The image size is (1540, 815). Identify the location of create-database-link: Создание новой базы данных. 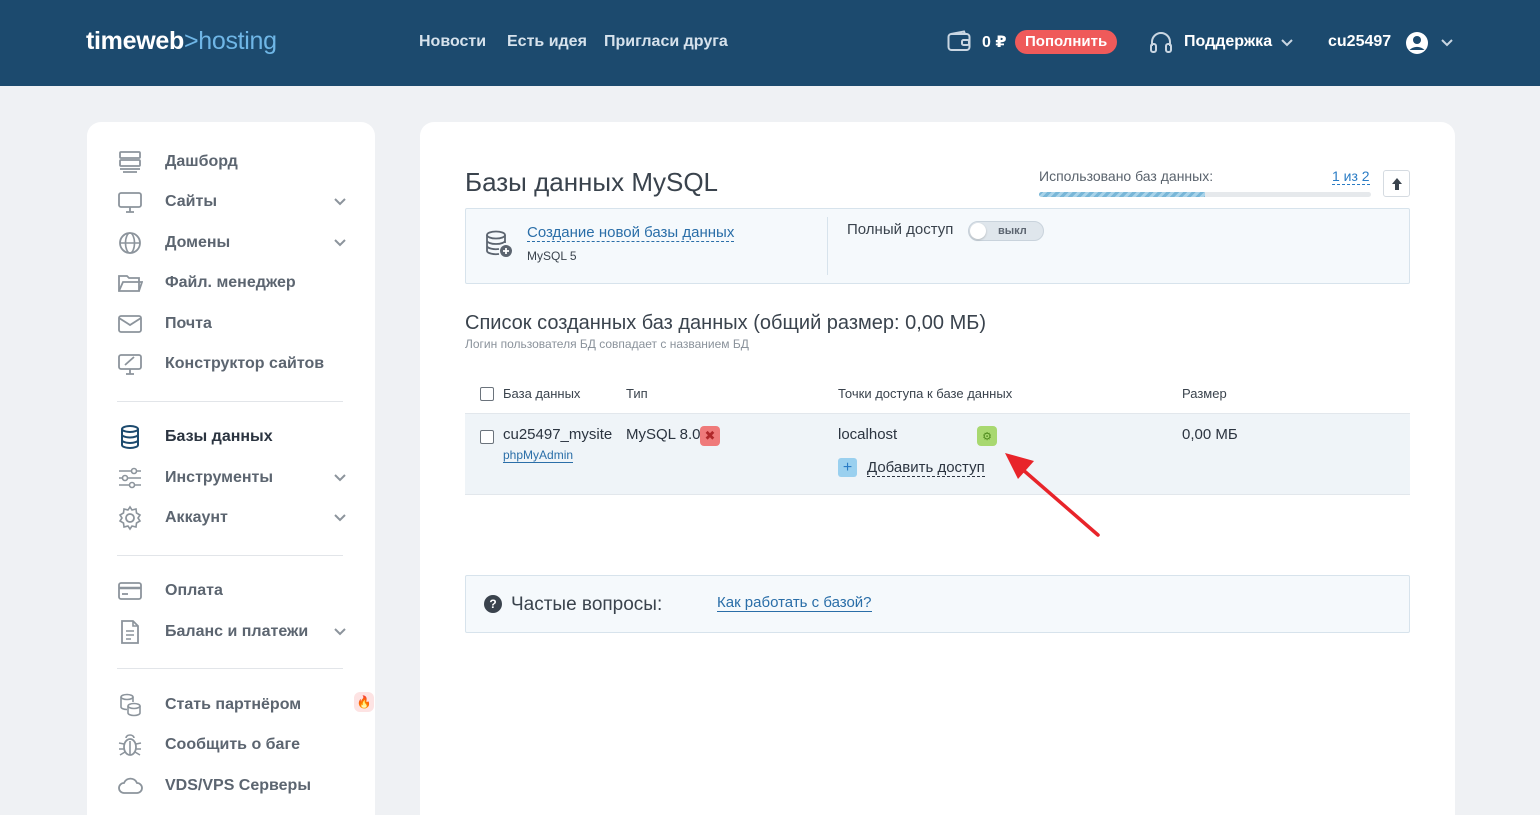
(631, 233).